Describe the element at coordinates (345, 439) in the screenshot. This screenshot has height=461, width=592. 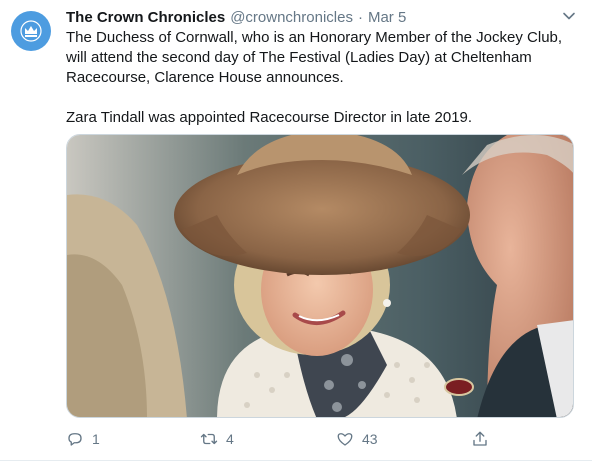
I see `heart-icon` at that location.